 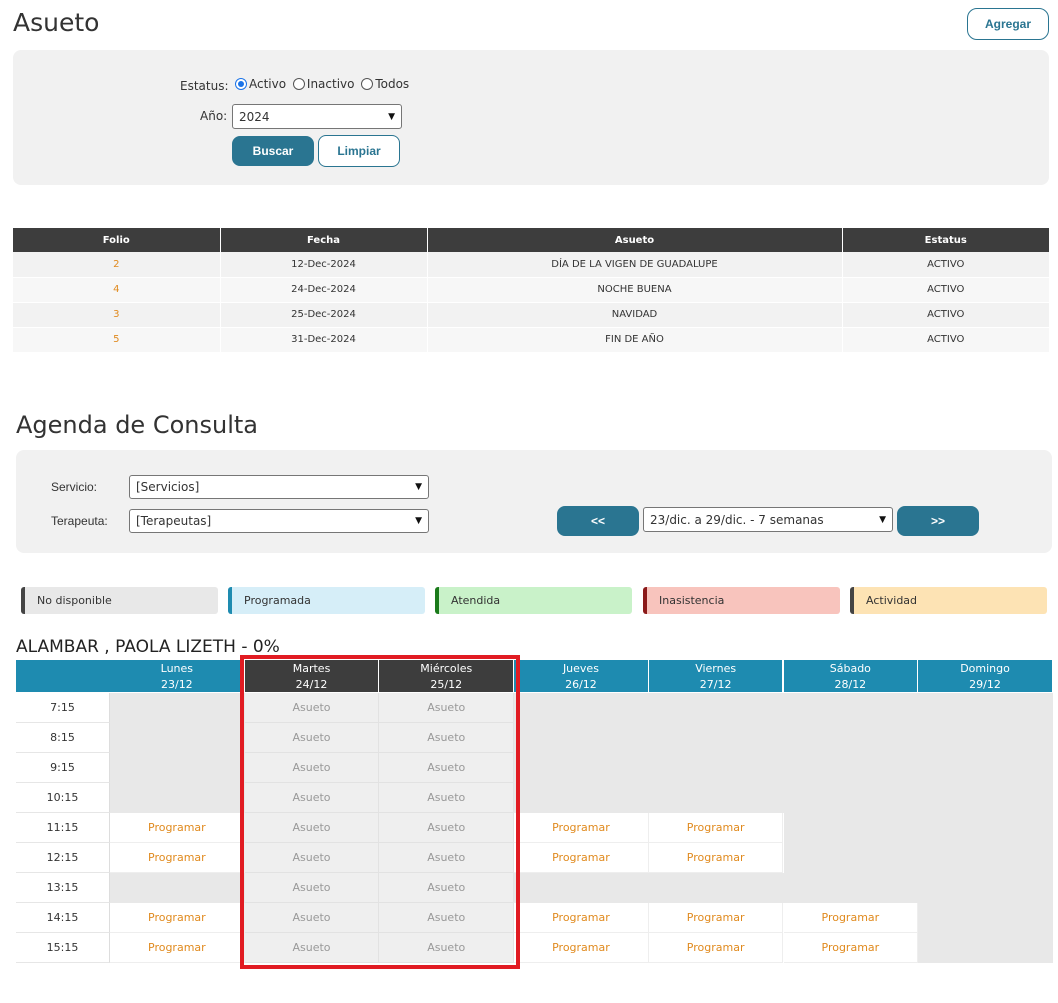 I want to click on service-label: Servicio:, so click(x=74, y=487).